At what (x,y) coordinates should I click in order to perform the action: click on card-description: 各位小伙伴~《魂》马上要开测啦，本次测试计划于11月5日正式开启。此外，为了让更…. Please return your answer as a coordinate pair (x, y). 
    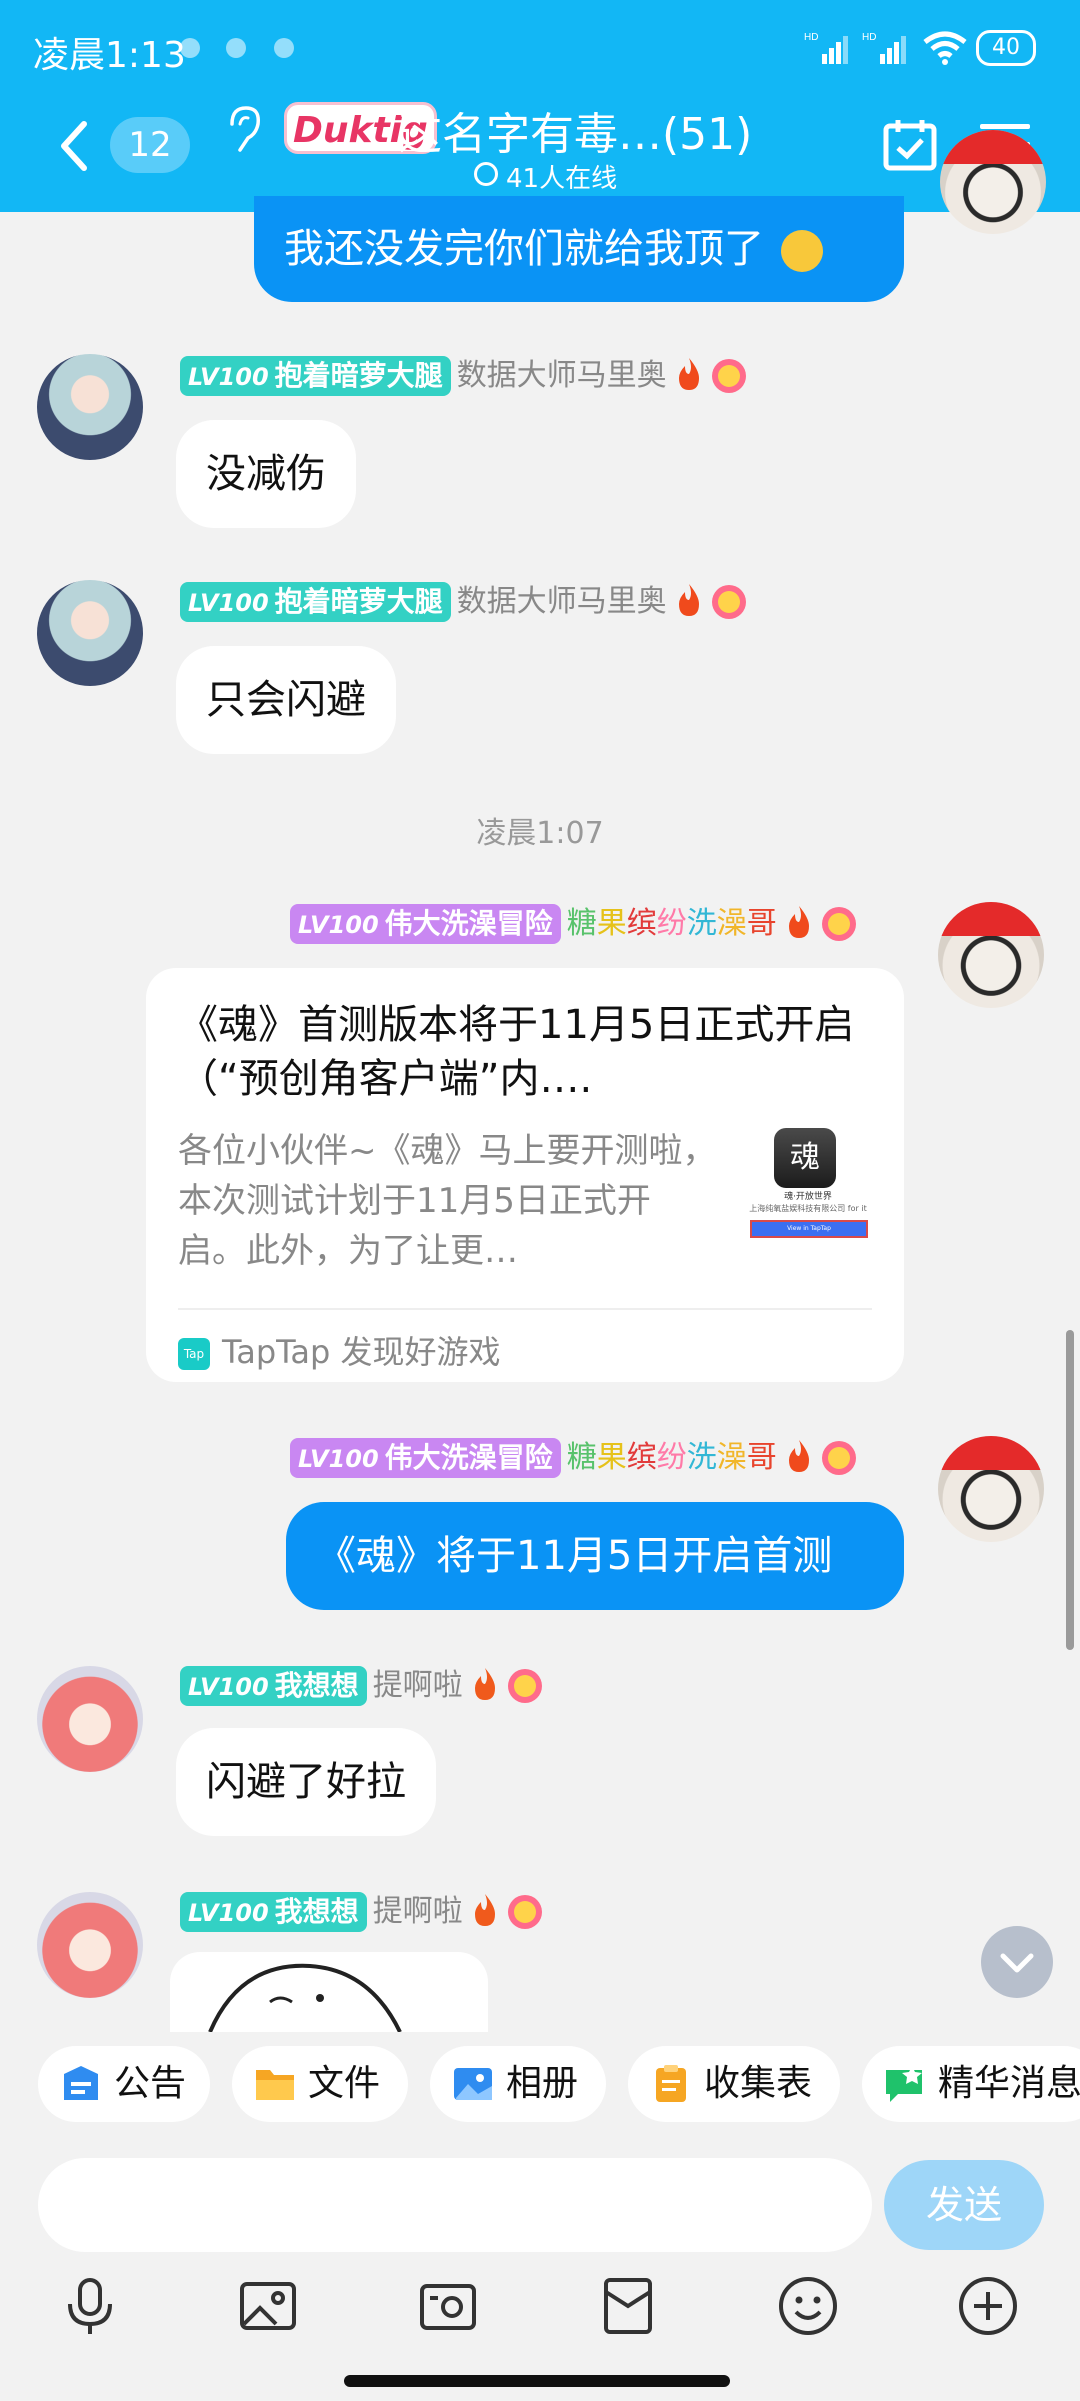
    Looking at the image, I should click on (447, 1201).